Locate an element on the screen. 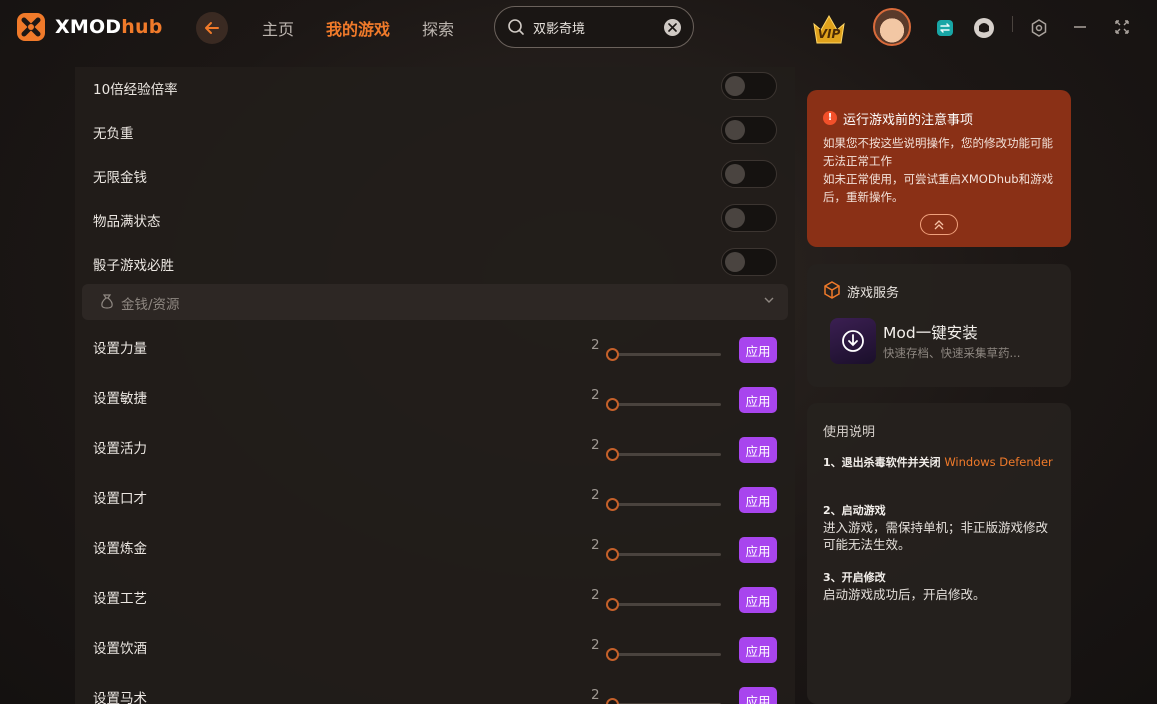 The width and height of the screenshot is (1157, 704). slider-label: 设置敏捷 is located at coordinates (120, 399).